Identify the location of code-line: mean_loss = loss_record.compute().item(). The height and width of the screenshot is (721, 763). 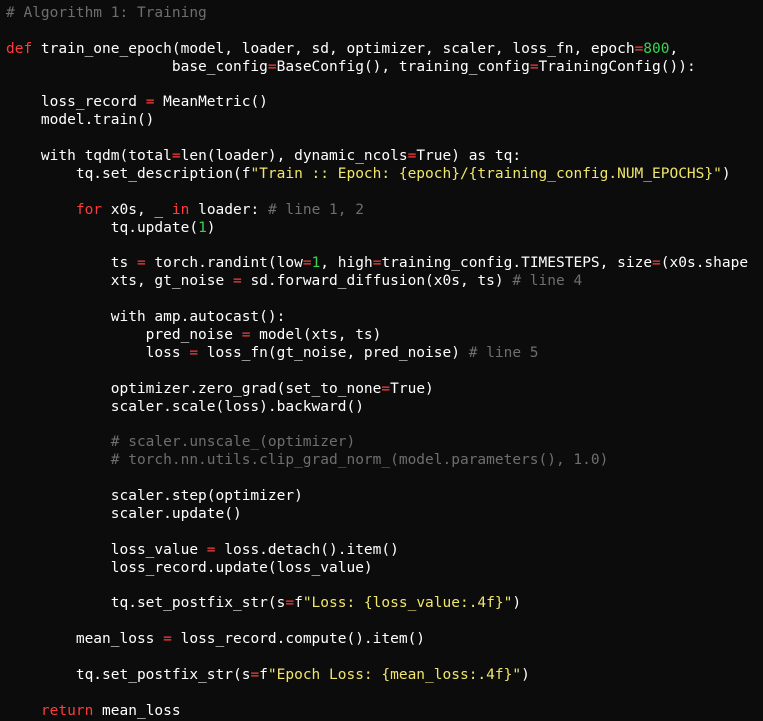
(377, 640).